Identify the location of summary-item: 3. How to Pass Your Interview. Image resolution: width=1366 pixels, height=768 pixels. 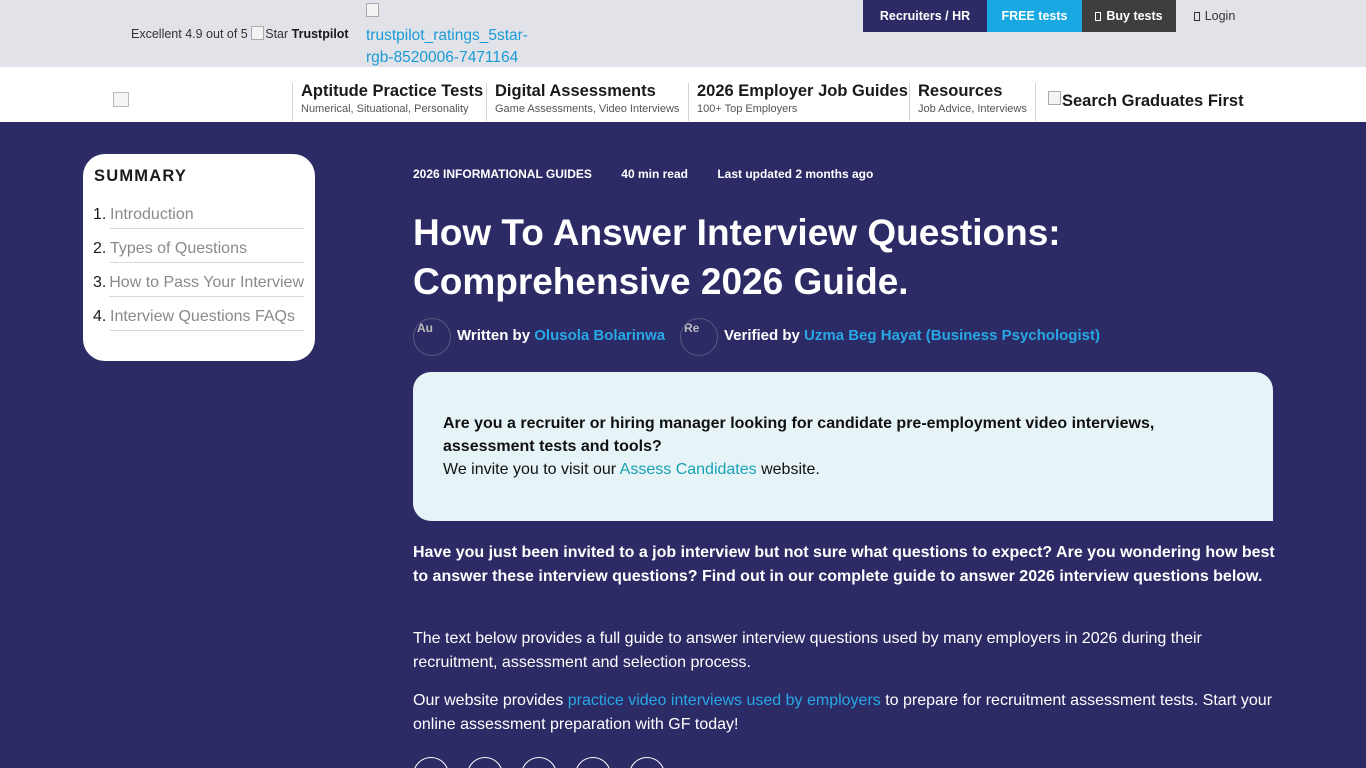
(198, 289).